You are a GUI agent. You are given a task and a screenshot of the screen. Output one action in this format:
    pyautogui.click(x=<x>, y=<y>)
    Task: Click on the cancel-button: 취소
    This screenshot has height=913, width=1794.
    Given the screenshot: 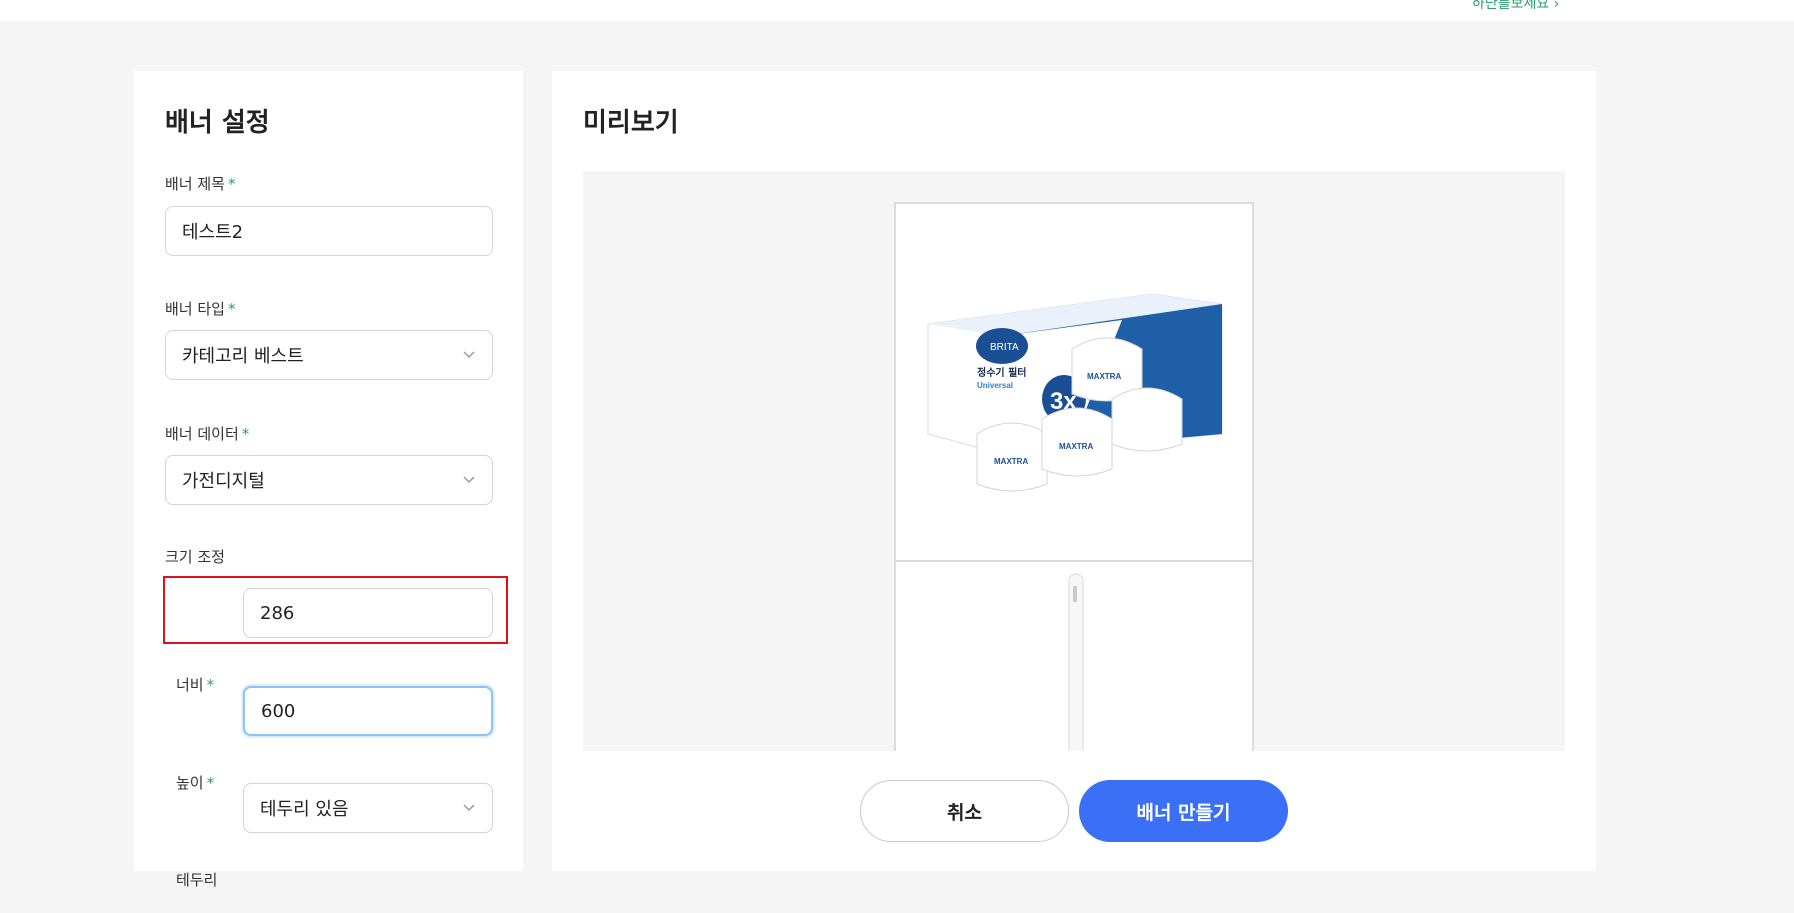 What is the action you would take?
    pyautogui.click(x=964, y=811)
    